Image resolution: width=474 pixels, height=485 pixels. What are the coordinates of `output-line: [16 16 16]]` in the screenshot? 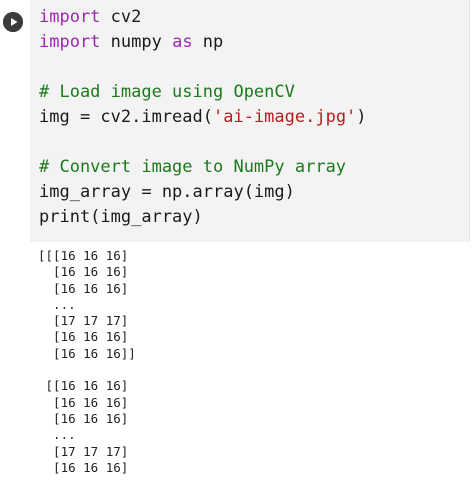 It's located at (87, 353).